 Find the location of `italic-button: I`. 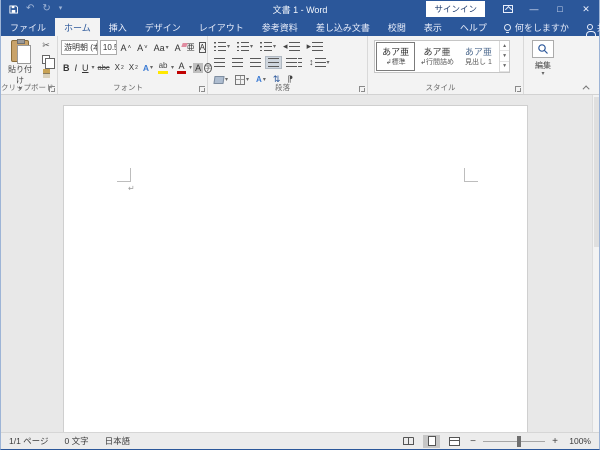

italic-button: I is located at coordinates (76, 68).